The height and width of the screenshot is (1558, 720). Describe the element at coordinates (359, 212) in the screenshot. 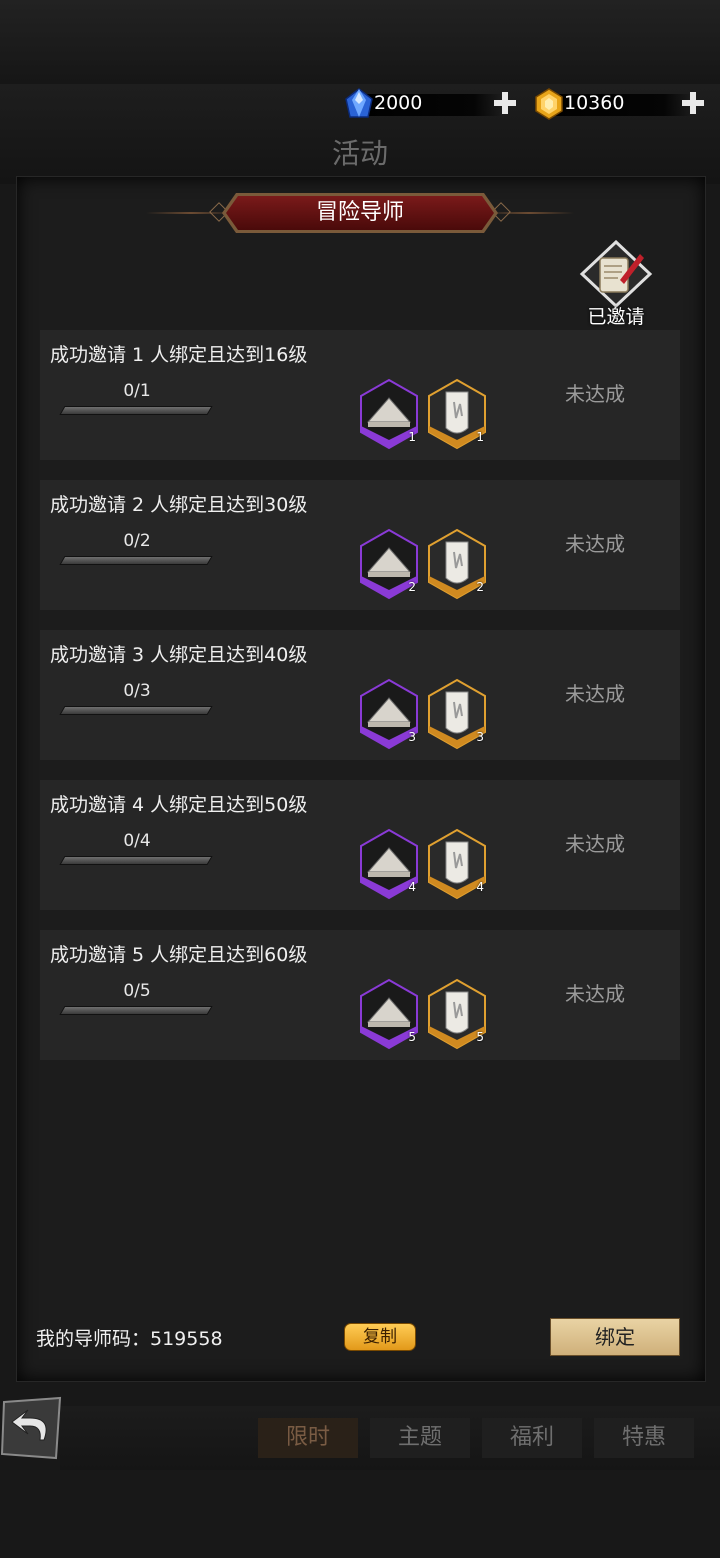

I see `banner-title: 冒险导师` at that location.